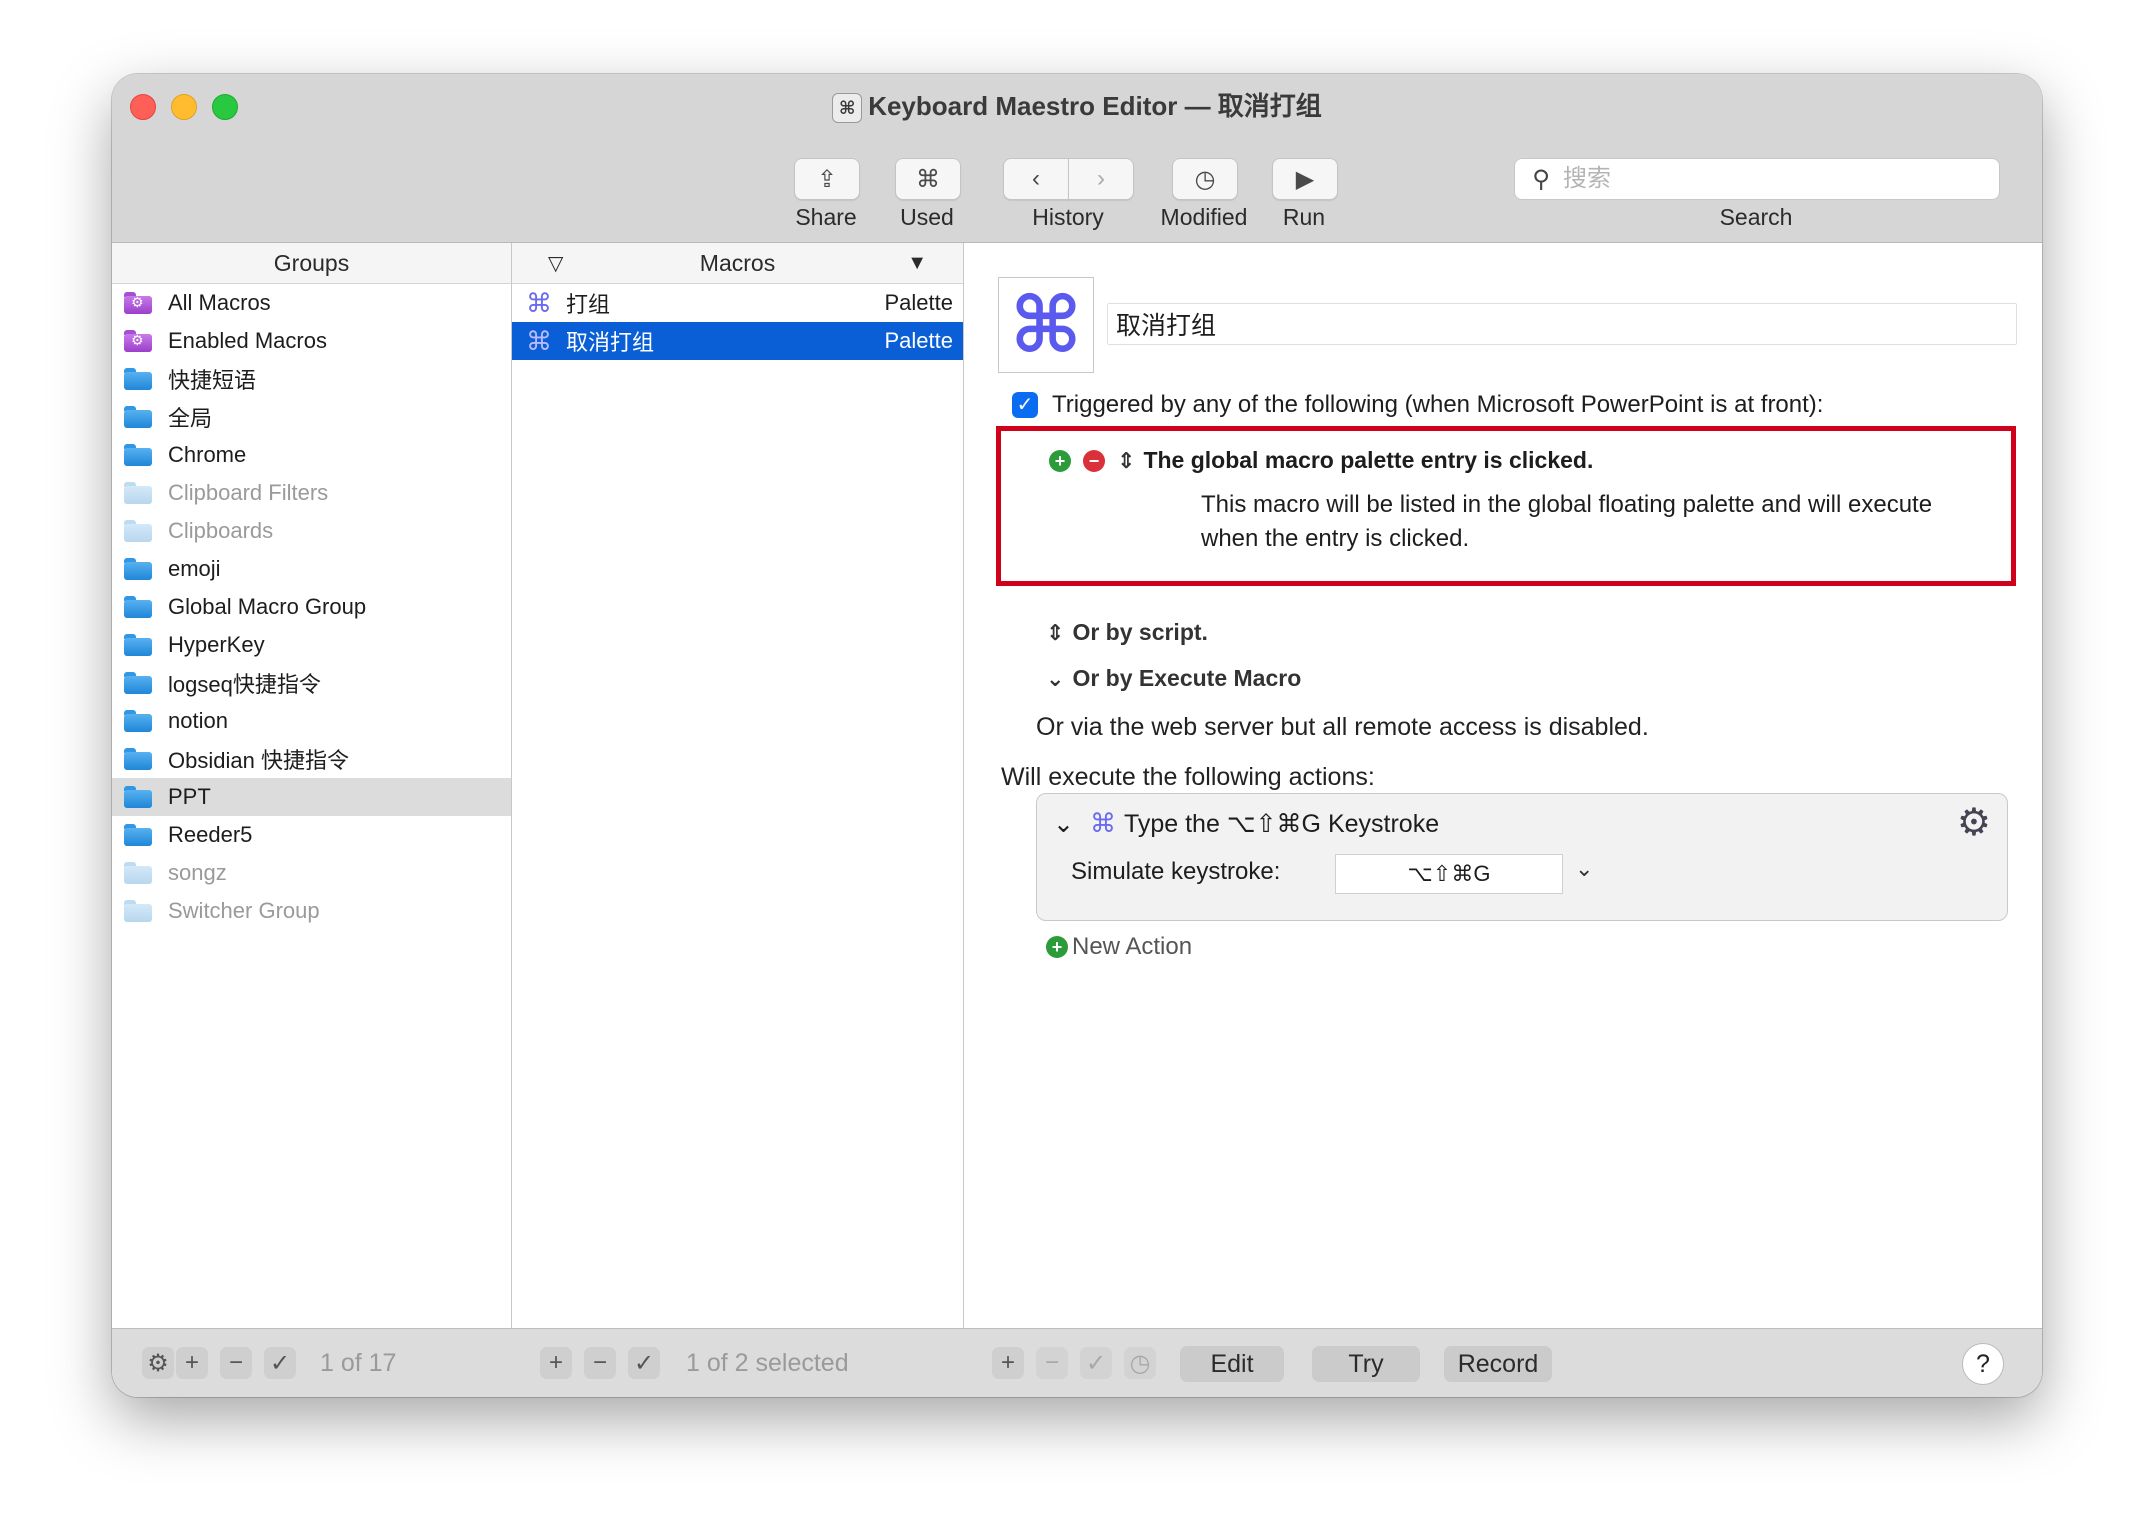  What do you see at coordinates (1232, 1364) in the screenshot?
I see `edit-button: Edit` at bounding box center [1232, 1364].